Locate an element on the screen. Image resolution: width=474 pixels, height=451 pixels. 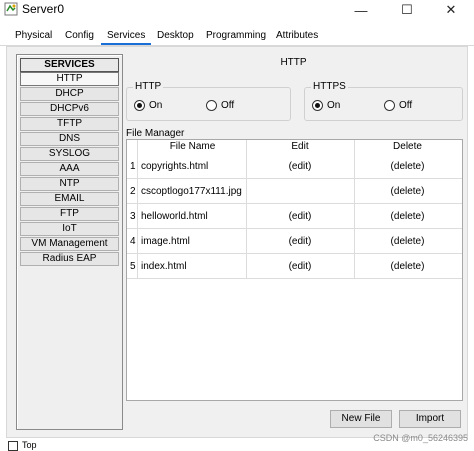
https-off-radio: Off is located at coordinates (398, 105).